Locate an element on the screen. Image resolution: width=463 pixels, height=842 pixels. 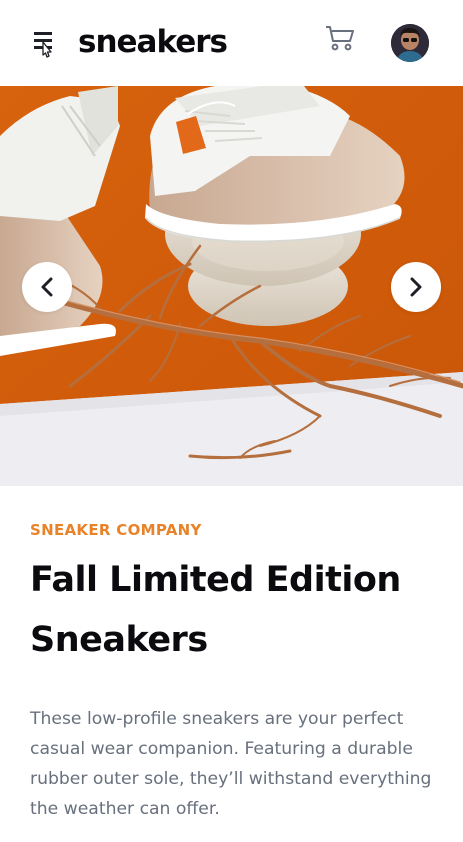
menu-button is located at coordinates (45, 45).